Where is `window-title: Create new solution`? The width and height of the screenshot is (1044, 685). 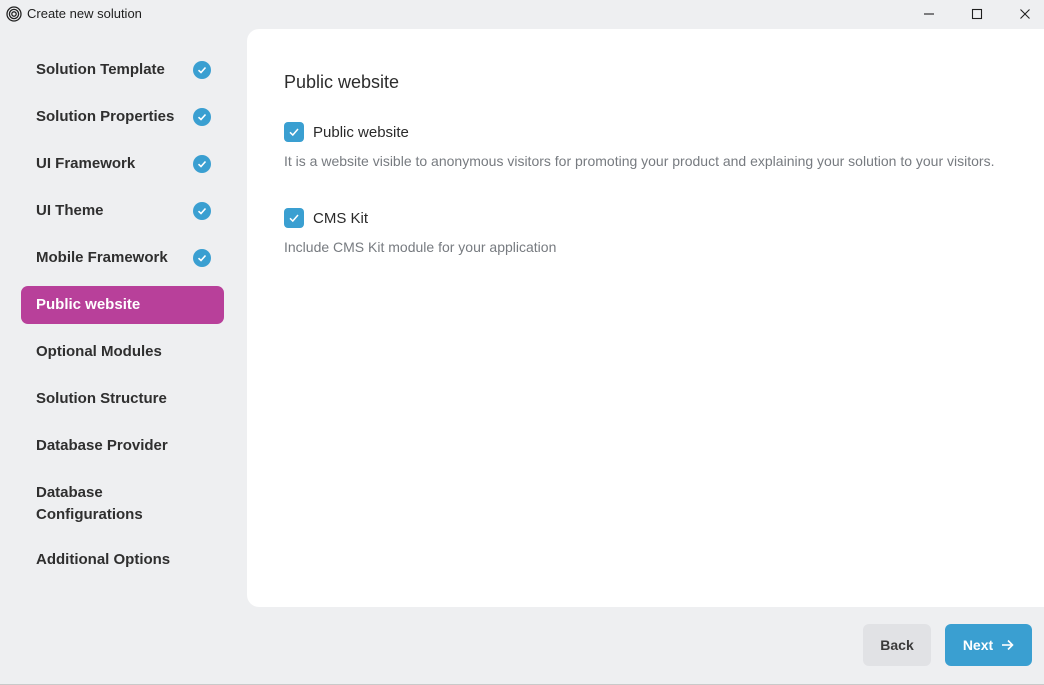 window-title: Create new solution is located at coordinates (84, 13).